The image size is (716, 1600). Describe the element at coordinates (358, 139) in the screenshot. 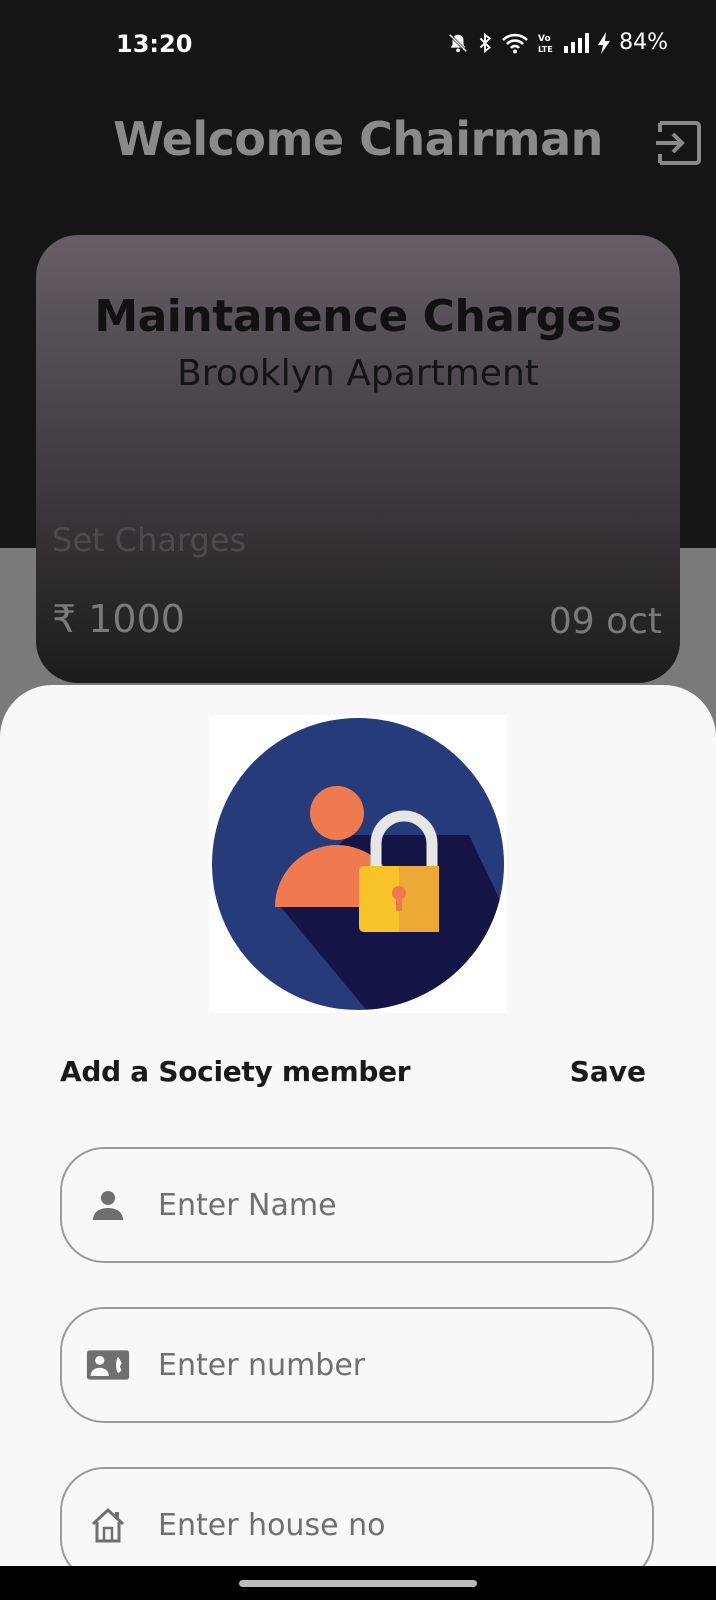

I see `page-title: Welcome Chairman` at that location.